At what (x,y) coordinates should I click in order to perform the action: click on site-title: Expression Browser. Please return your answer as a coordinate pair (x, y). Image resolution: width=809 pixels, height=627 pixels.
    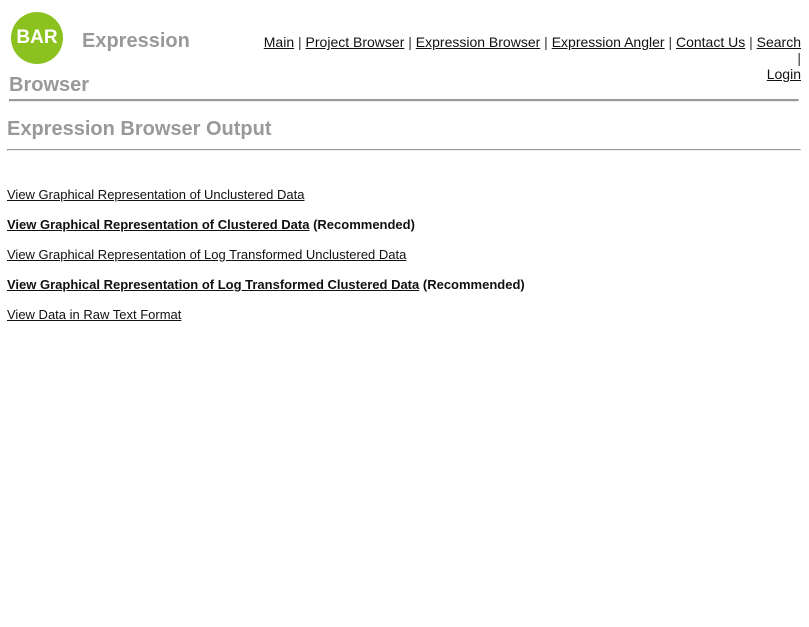
    Looking at the image, I should click on (99, 63).